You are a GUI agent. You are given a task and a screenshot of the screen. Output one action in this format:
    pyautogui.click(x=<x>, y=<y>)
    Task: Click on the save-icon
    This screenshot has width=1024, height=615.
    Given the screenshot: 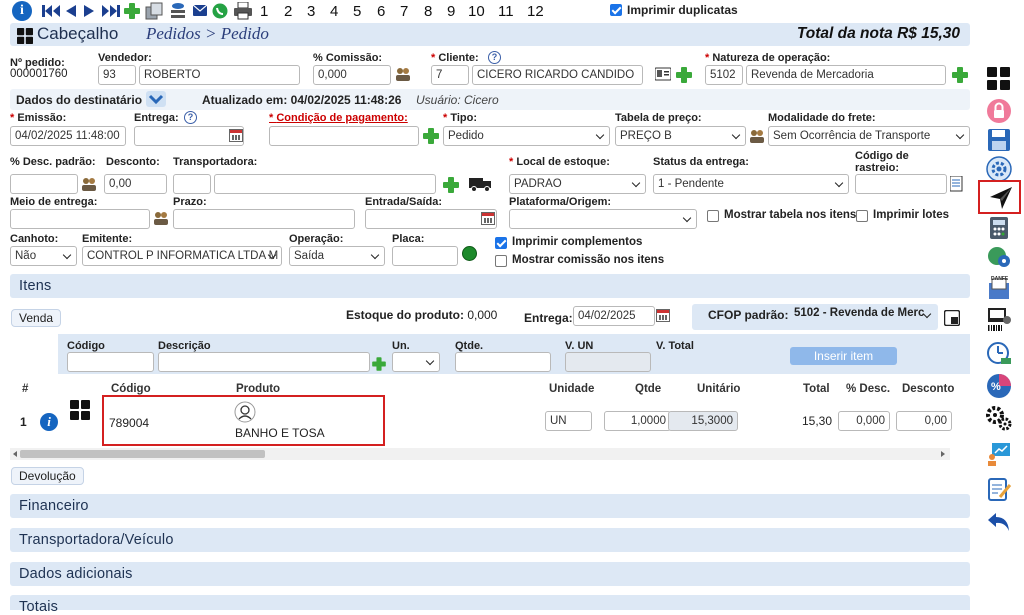 What is the action you would take?
    pyautogui.click(x=999, y=140)
    